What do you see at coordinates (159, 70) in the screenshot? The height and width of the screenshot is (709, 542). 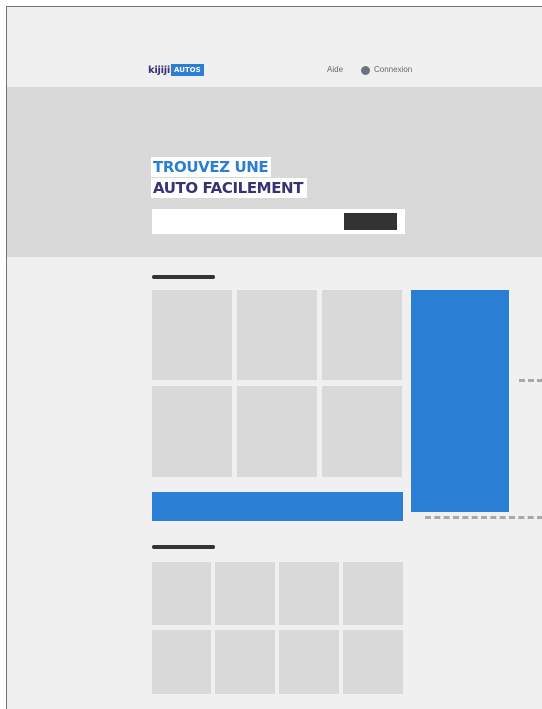 I see `logo-brand: kijiji` at bounding box center [159, 70].